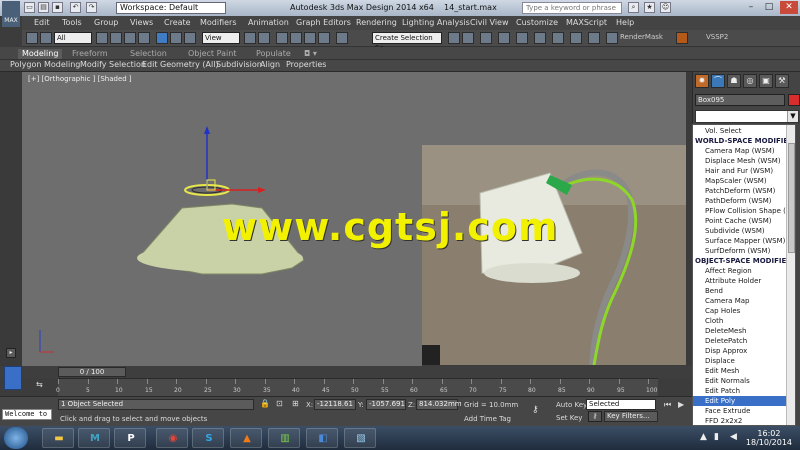 This screenshot has width=800, height=450. What do you see at coordinates (297, 404) in the screenshot?
I see `absolute-mode-icon: ⊞` at bounding box center [297, 404].